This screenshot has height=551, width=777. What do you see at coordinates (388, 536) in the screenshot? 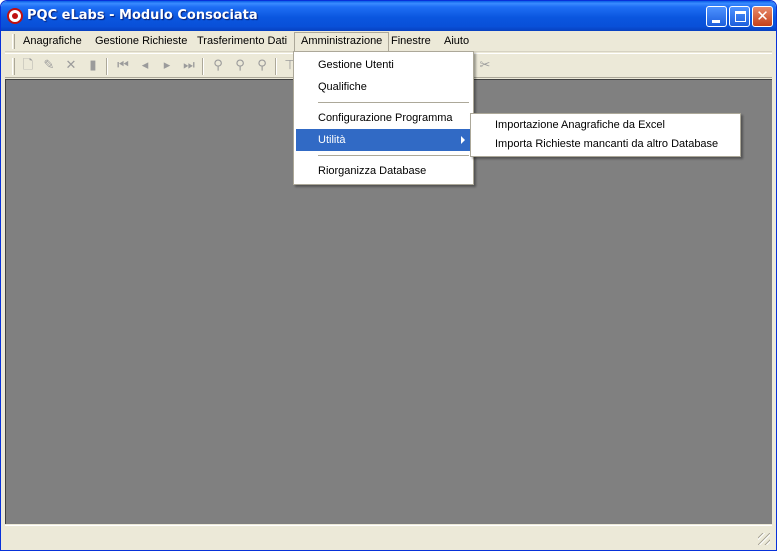
I see `status-bar` at bounding box center [388, 536].